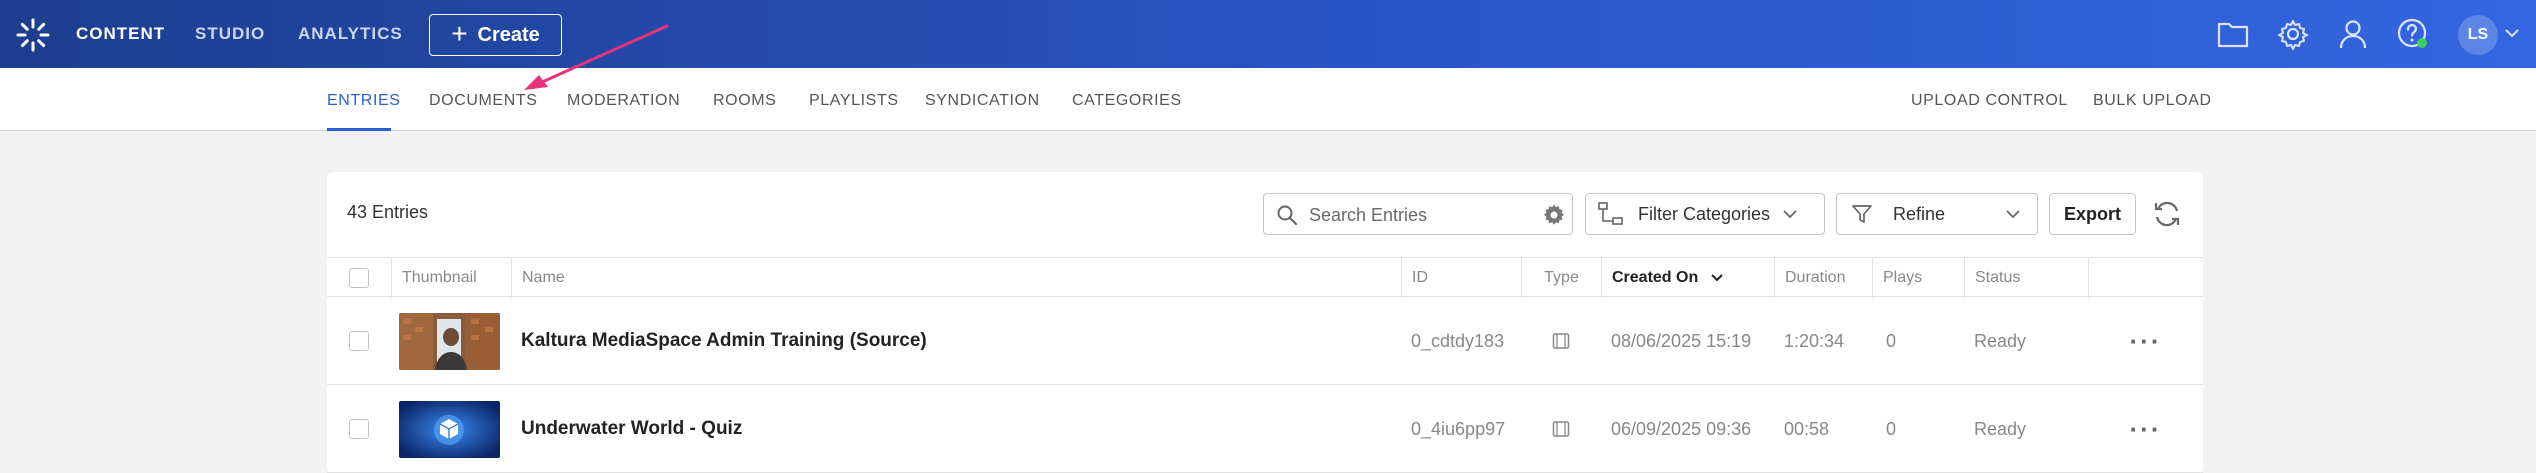  What do you see at coordinates (1554, 215) in the screenshot?
I see `search-settings-gear-icon` at bounding box center [1554, 215].